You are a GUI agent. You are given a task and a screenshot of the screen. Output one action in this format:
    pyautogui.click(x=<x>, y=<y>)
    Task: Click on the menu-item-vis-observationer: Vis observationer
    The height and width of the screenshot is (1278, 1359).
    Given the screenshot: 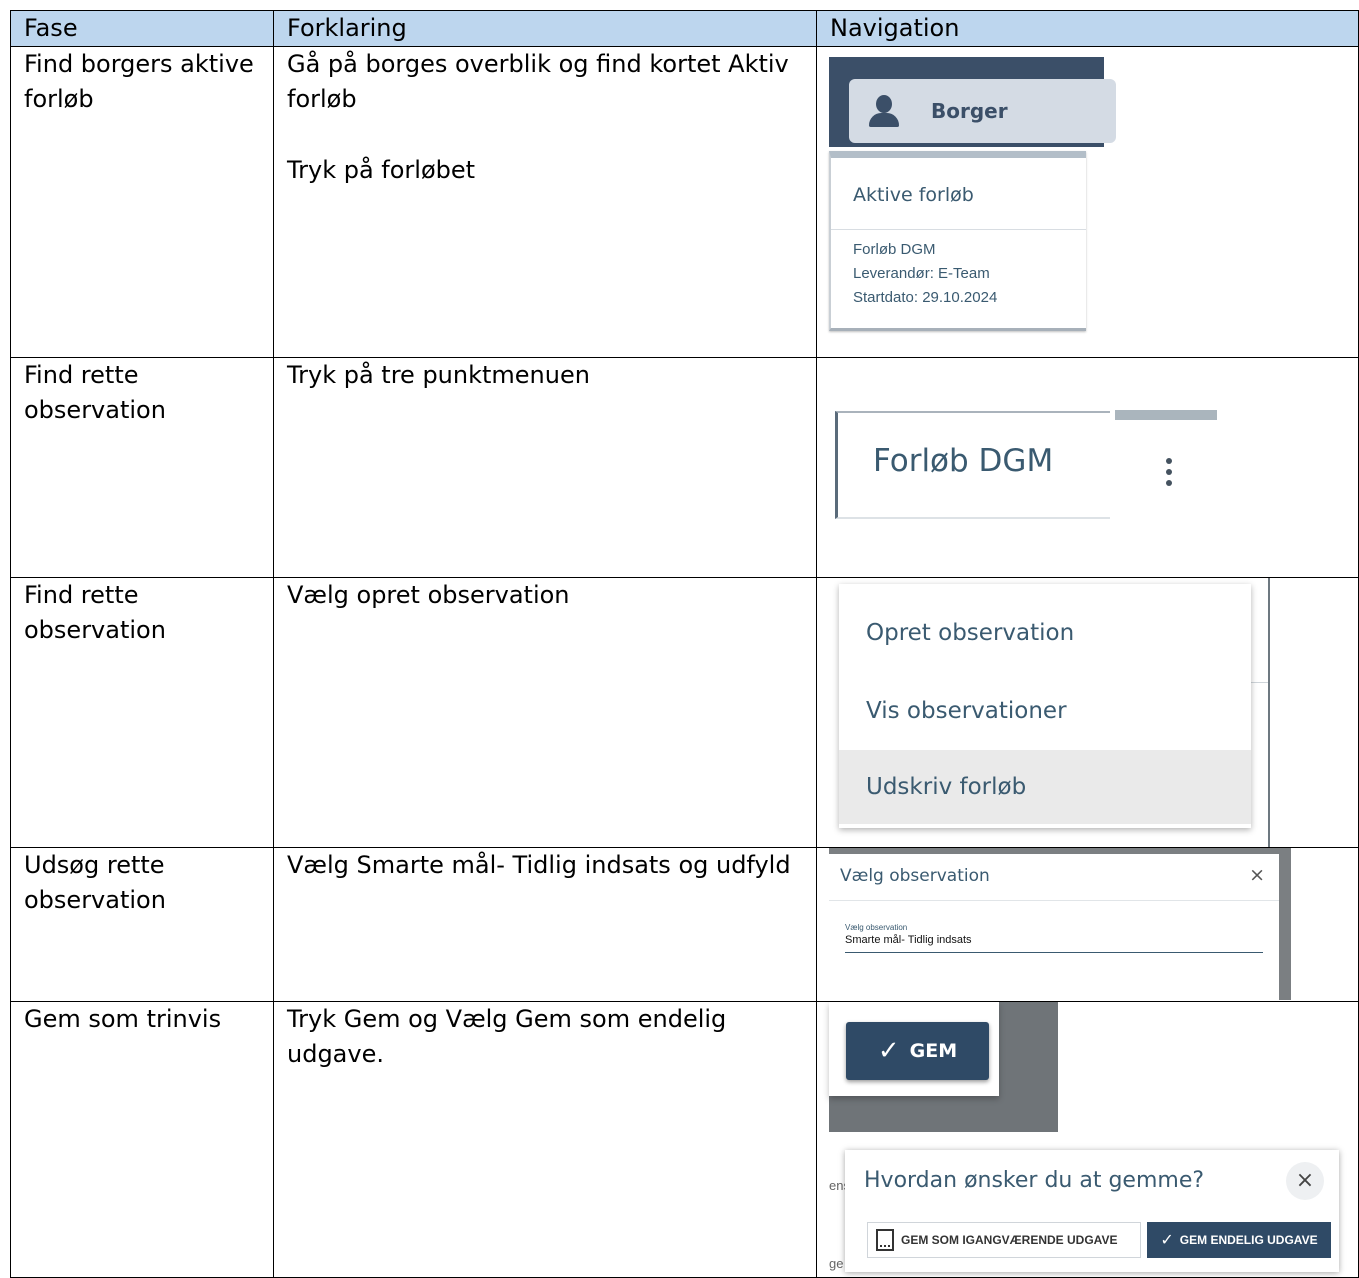 What is the action you would take?
    pyautogui.click(x=1045, y=711)
    